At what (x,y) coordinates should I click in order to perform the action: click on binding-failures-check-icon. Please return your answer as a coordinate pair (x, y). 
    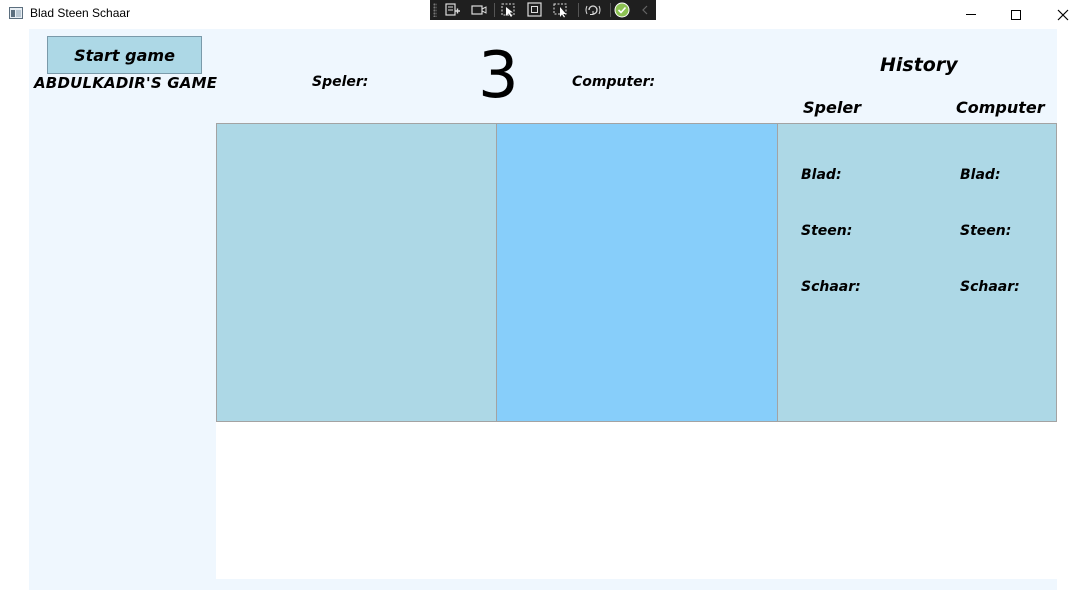
    Looking at the image, I should click on (622, 10).